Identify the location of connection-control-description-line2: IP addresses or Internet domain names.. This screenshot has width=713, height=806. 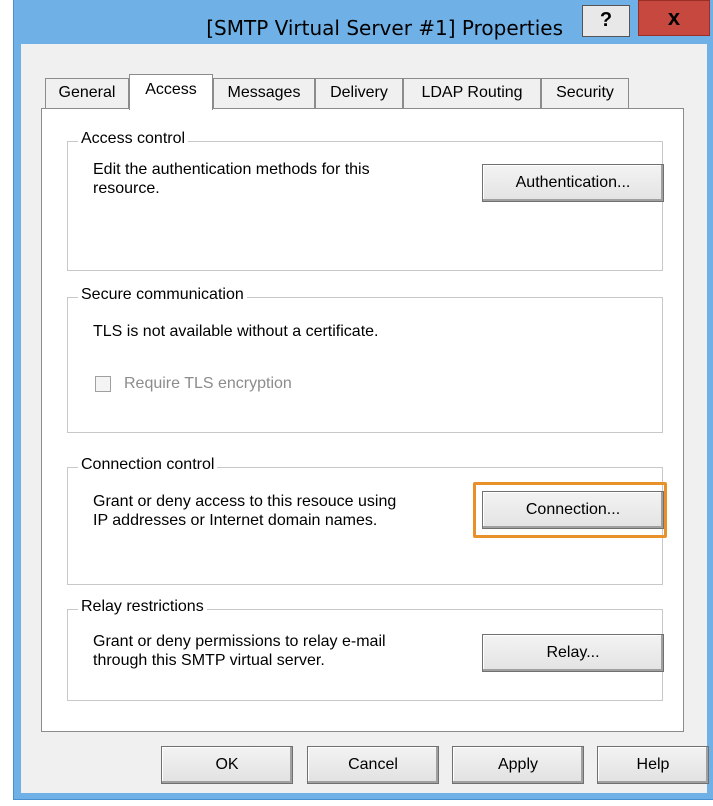
(235, 520).